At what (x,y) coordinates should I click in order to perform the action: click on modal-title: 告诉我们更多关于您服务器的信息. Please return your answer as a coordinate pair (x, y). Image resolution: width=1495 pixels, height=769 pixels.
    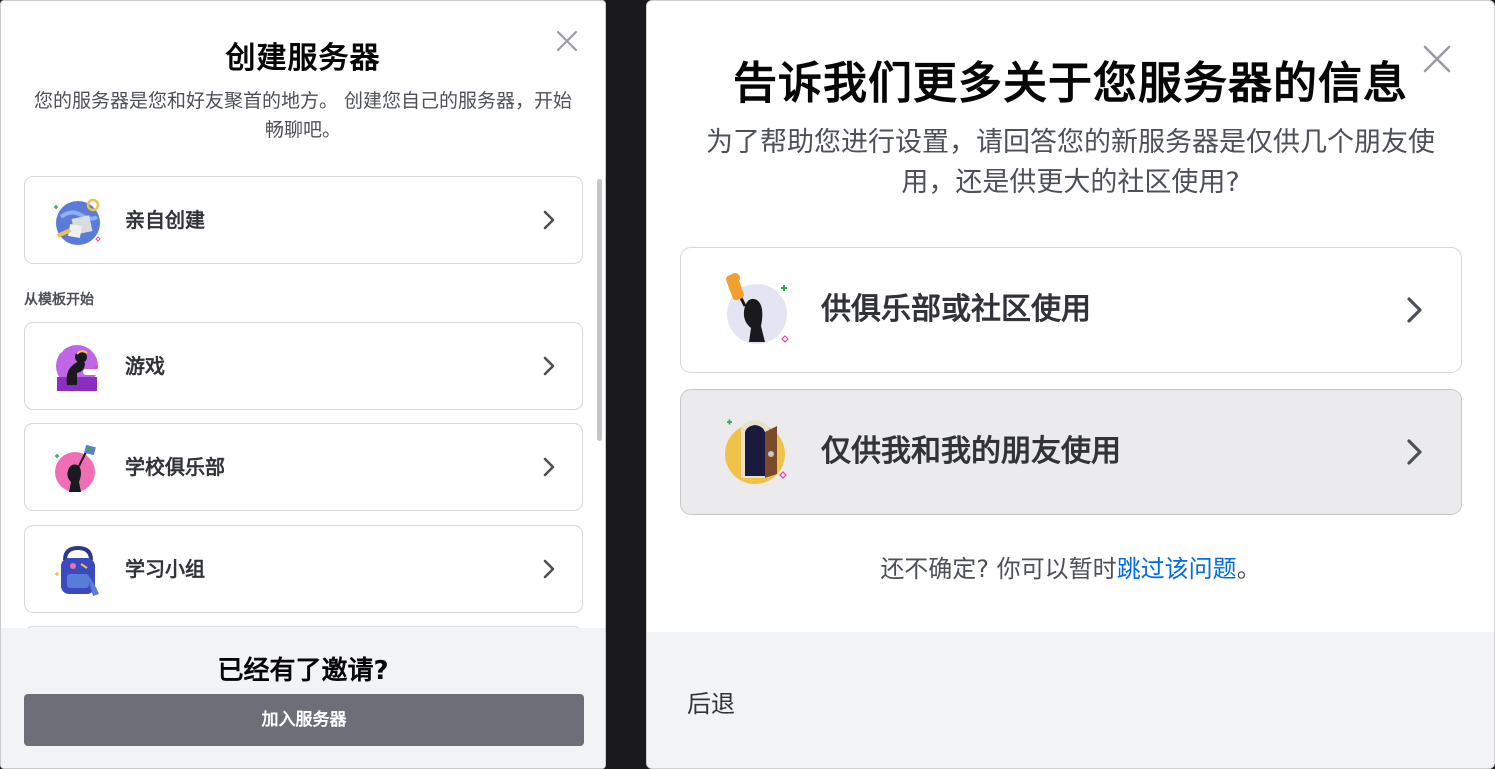
    Looking at the image, I should click on (1070, 83).